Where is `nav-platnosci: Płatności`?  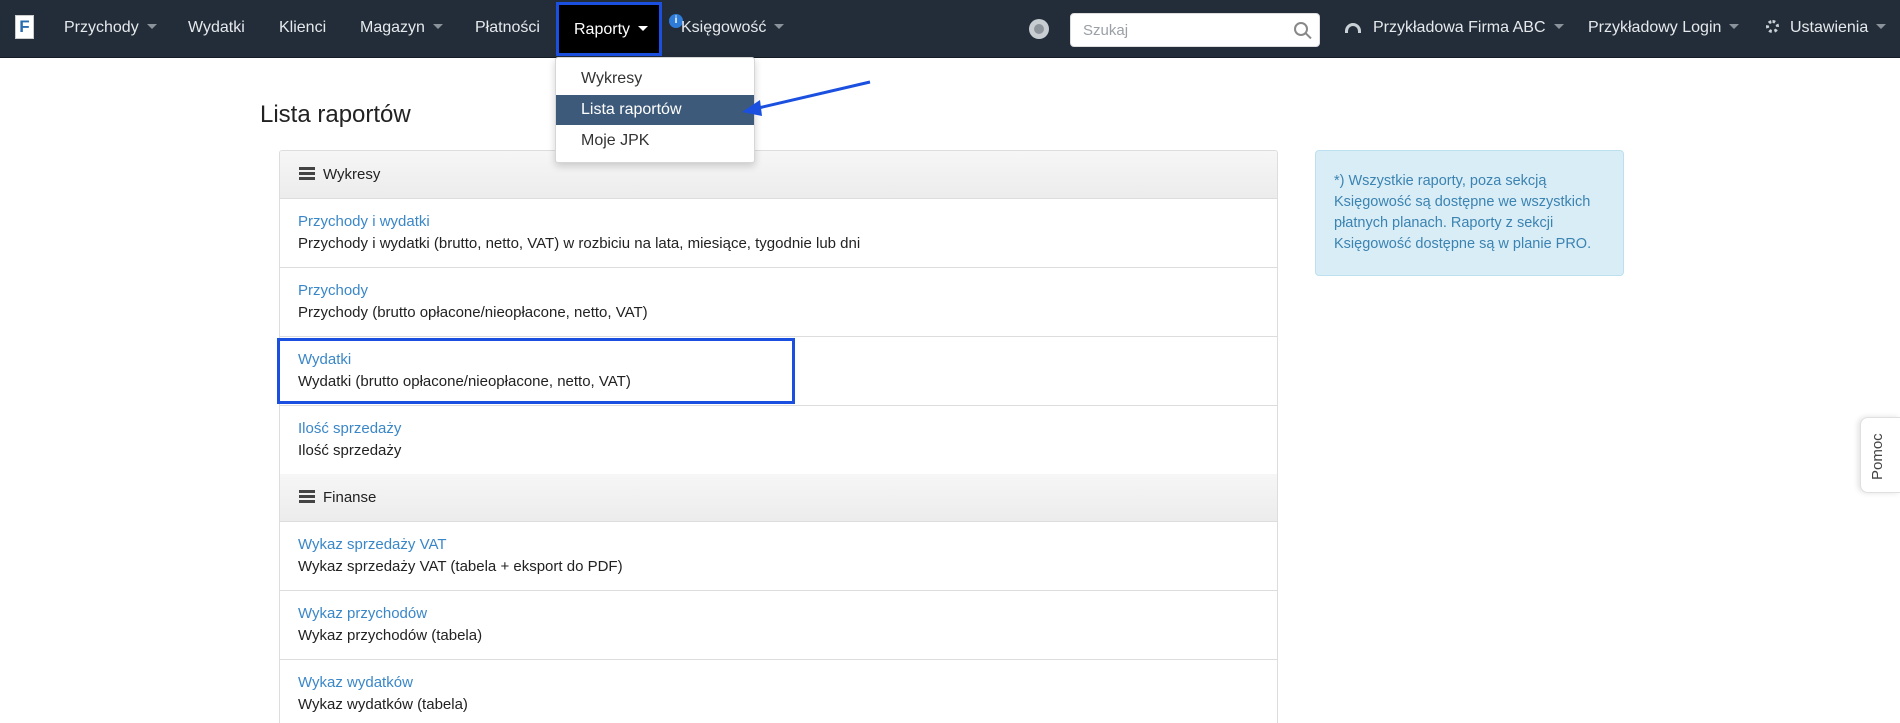
nav-platnosci: Płatności is located at coordinates (507, 29).